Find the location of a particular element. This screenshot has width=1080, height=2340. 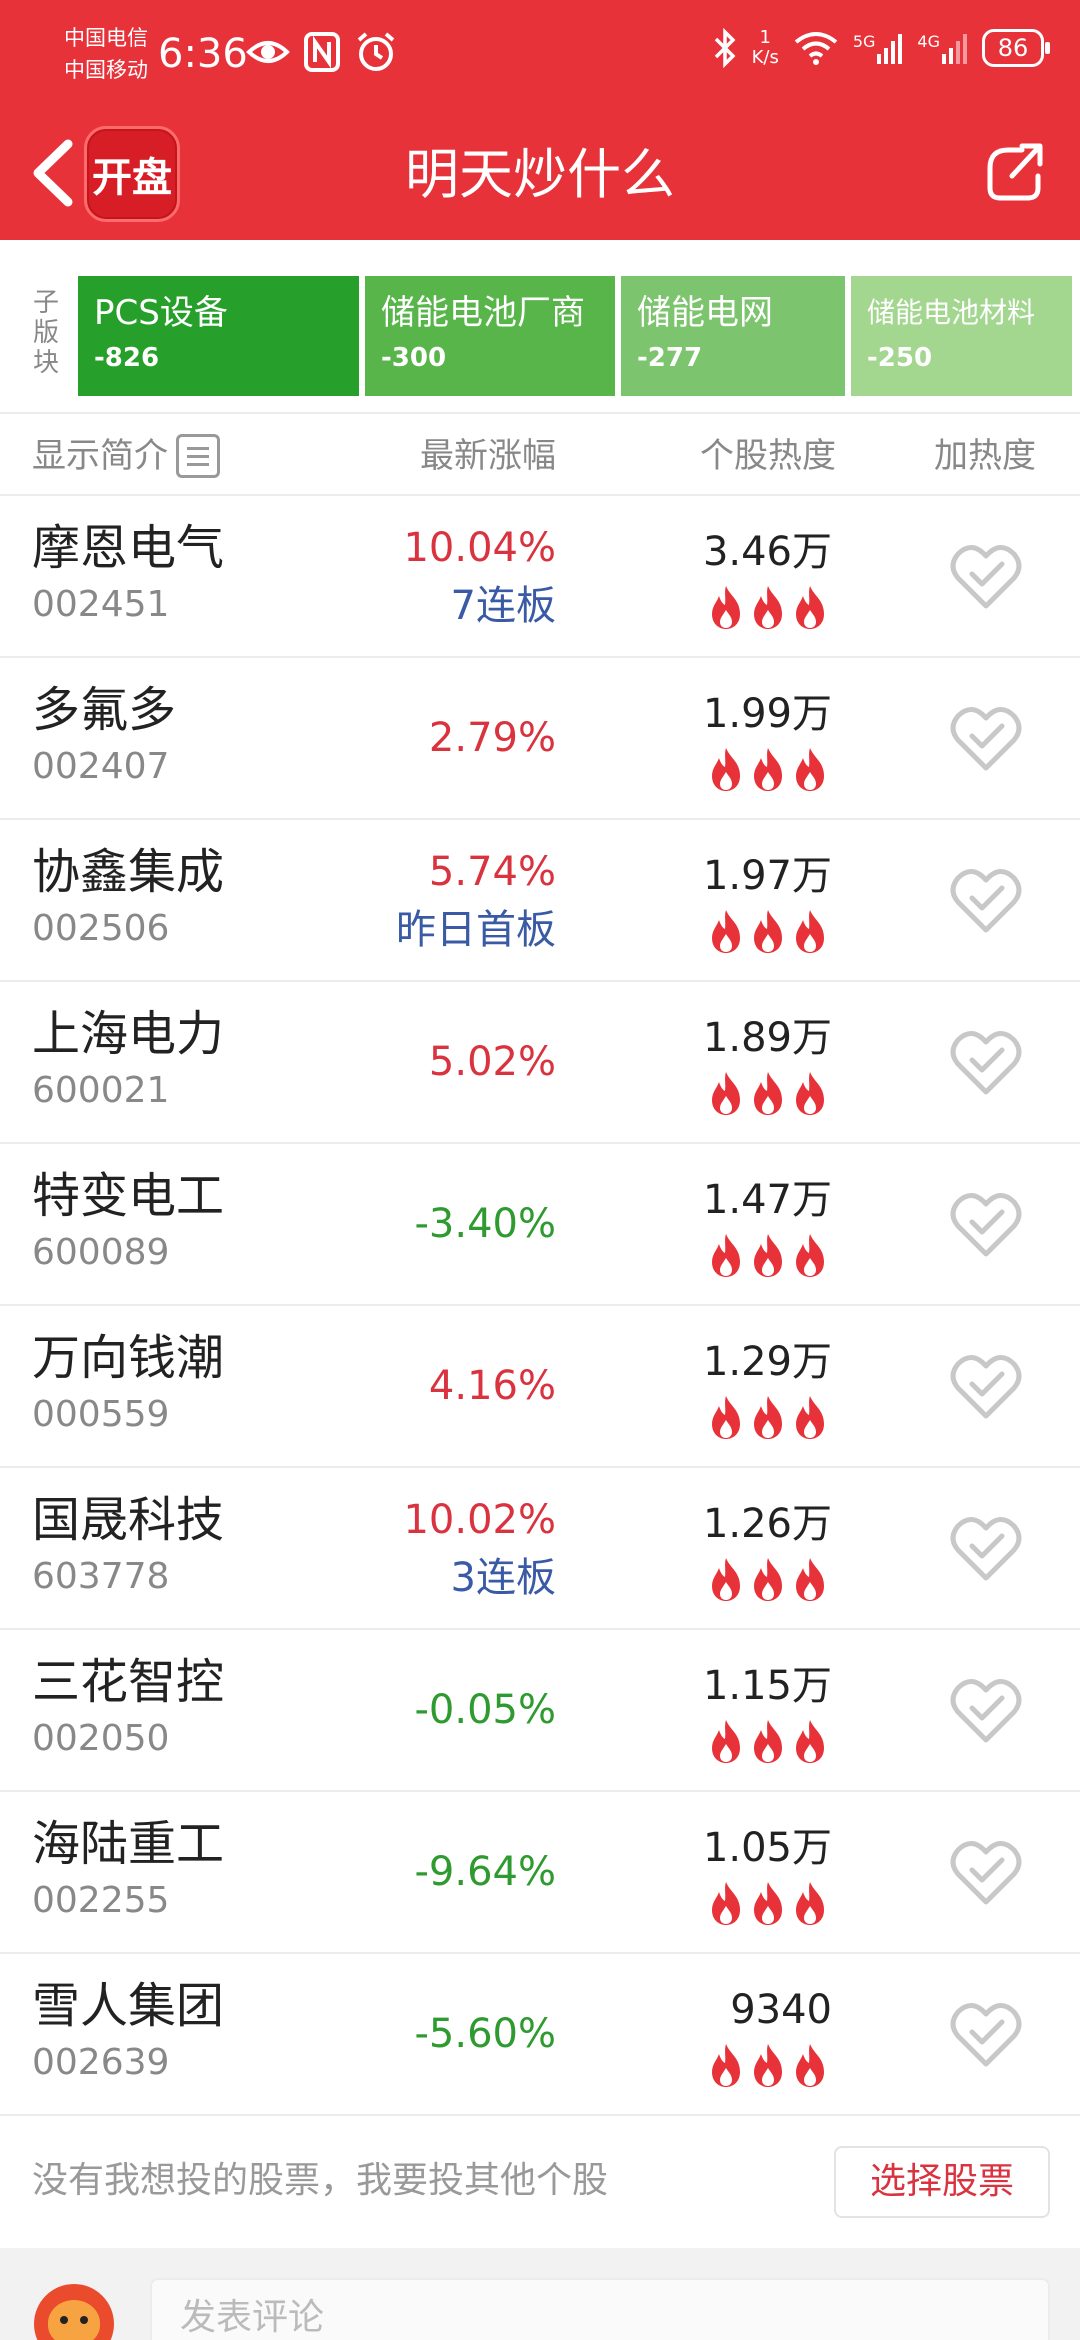

status-icons-left is located at coordinates (322, 52).